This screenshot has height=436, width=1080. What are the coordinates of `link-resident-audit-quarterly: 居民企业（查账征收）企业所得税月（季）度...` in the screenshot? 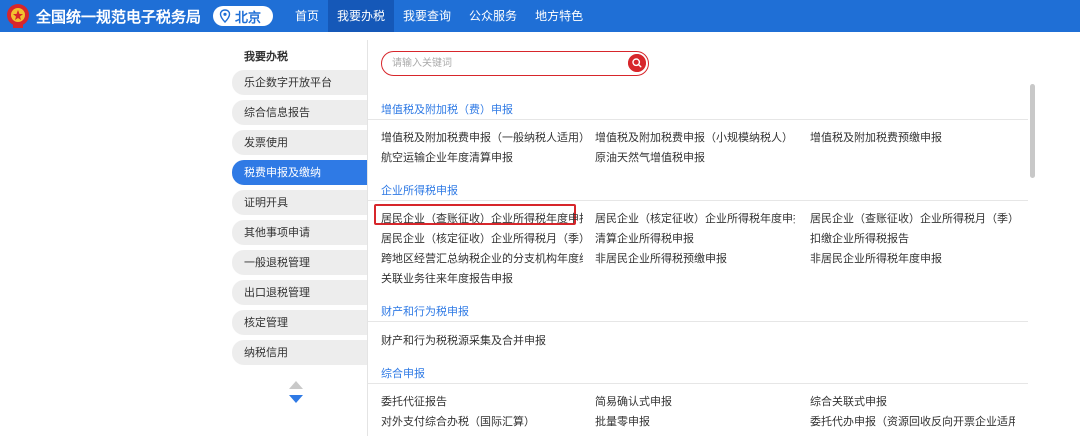 It's located at (912, 218).